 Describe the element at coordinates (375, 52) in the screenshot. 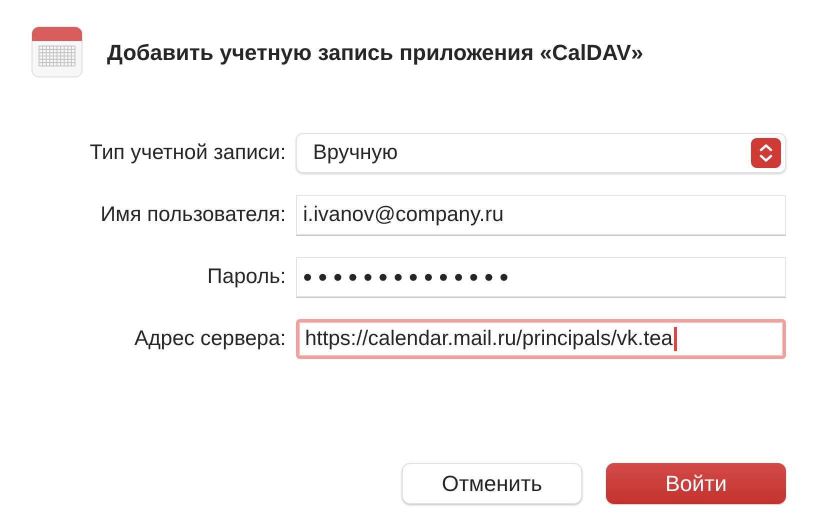

I see `dialog-title: Добавить учетную запись приложения «CalDAV»` at that location.